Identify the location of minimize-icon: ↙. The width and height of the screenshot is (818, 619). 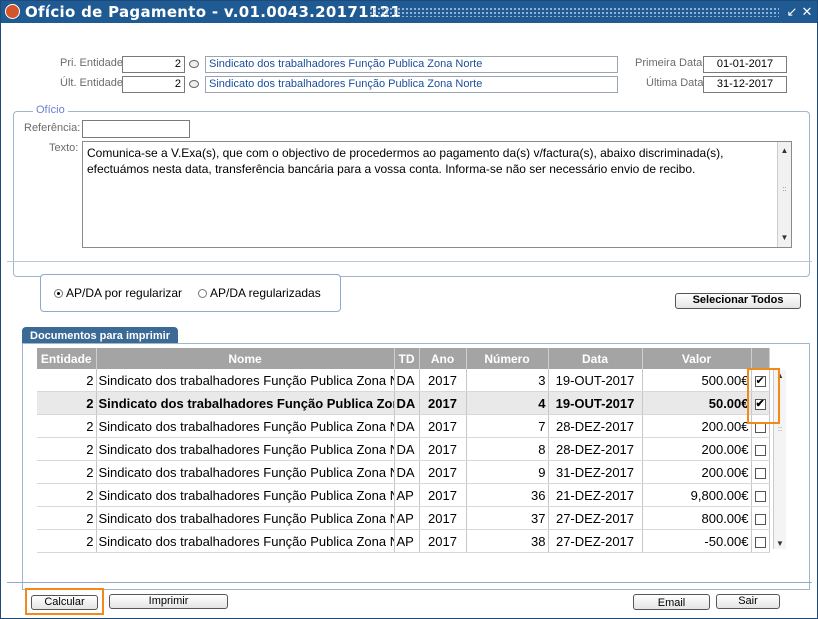
(792, 11).